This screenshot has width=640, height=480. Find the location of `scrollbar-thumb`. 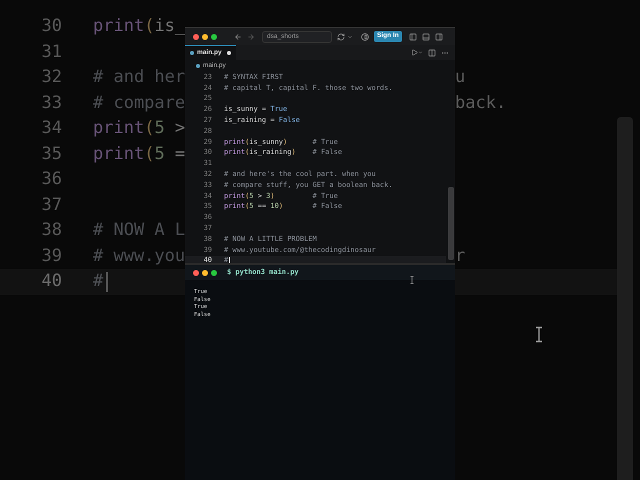

scrollbar-thumb is located at coordinates (451, 223).